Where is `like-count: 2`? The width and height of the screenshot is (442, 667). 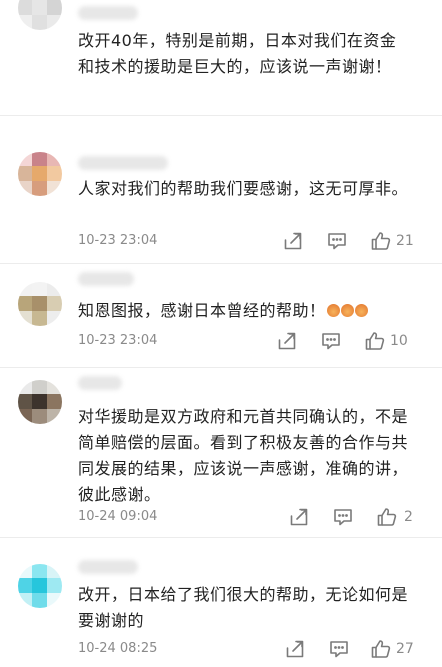 like-count: 2 is located at coordinates (408, 517).